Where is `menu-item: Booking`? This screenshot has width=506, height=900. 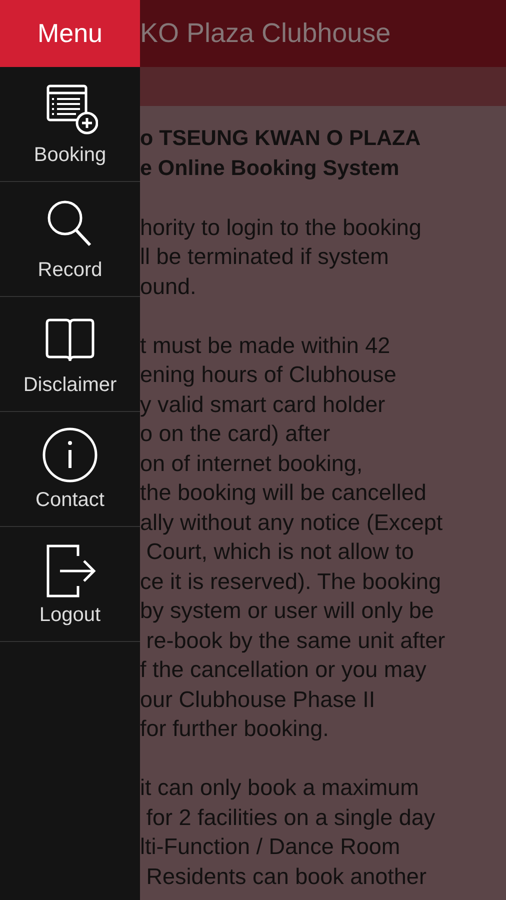 menu-item: Booking is located at coordinates (70, 124).